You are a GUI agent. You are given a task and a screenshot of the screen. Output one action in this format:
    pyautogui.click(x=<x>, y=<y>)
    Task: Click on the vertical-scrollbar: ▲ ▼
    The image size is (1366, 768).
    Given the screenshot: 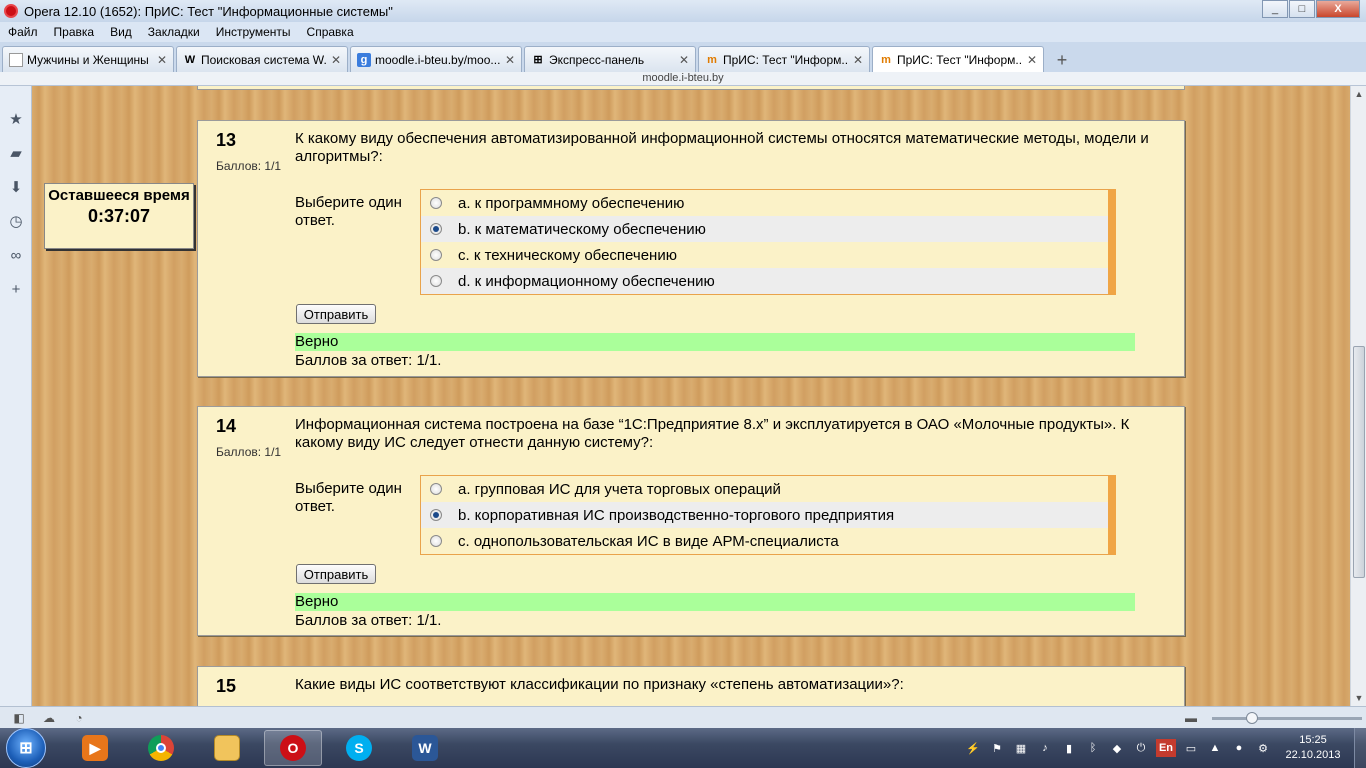 What is the action you would take?
    pyautogui.click(x=1358, y=396)
    